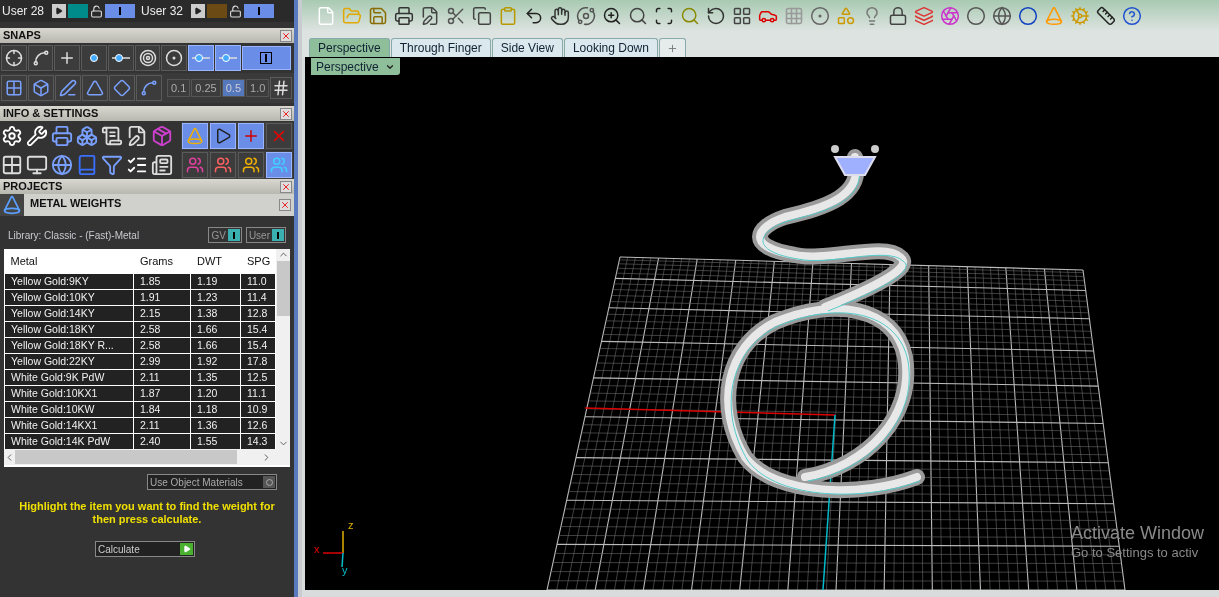  I want to click on add-tab-button, so click(672, 47).